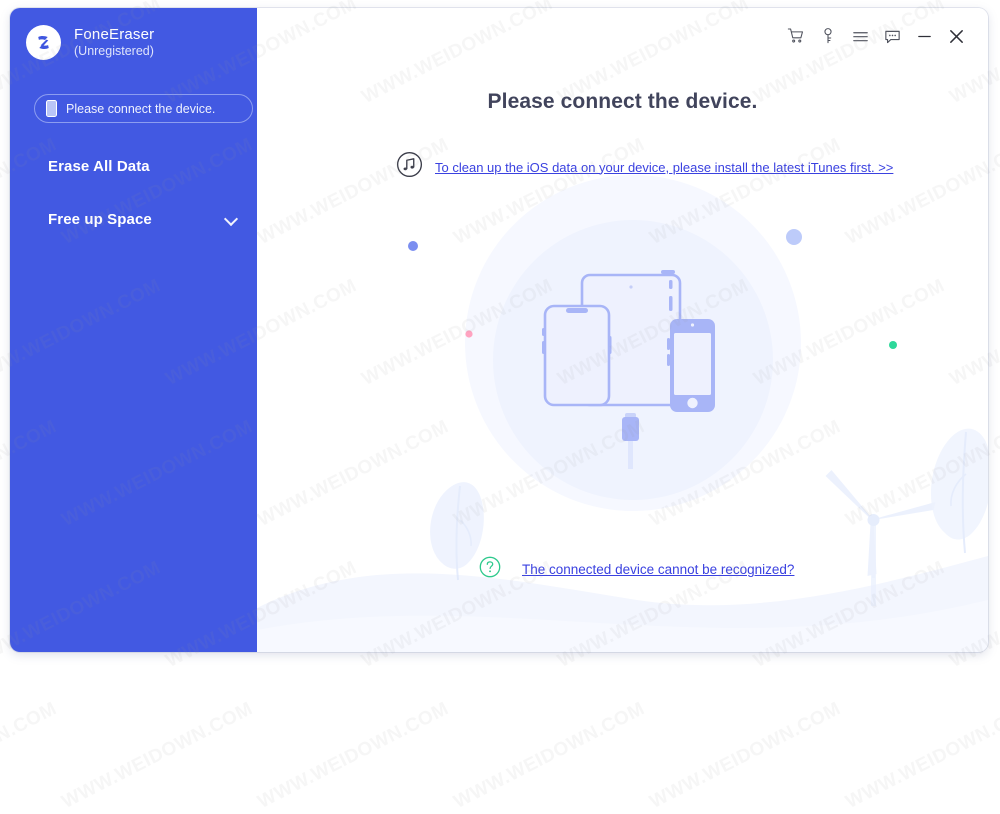  Describe the element at coordinates (409, 167) in the screenshot. I see `music-note-icon` at that location.